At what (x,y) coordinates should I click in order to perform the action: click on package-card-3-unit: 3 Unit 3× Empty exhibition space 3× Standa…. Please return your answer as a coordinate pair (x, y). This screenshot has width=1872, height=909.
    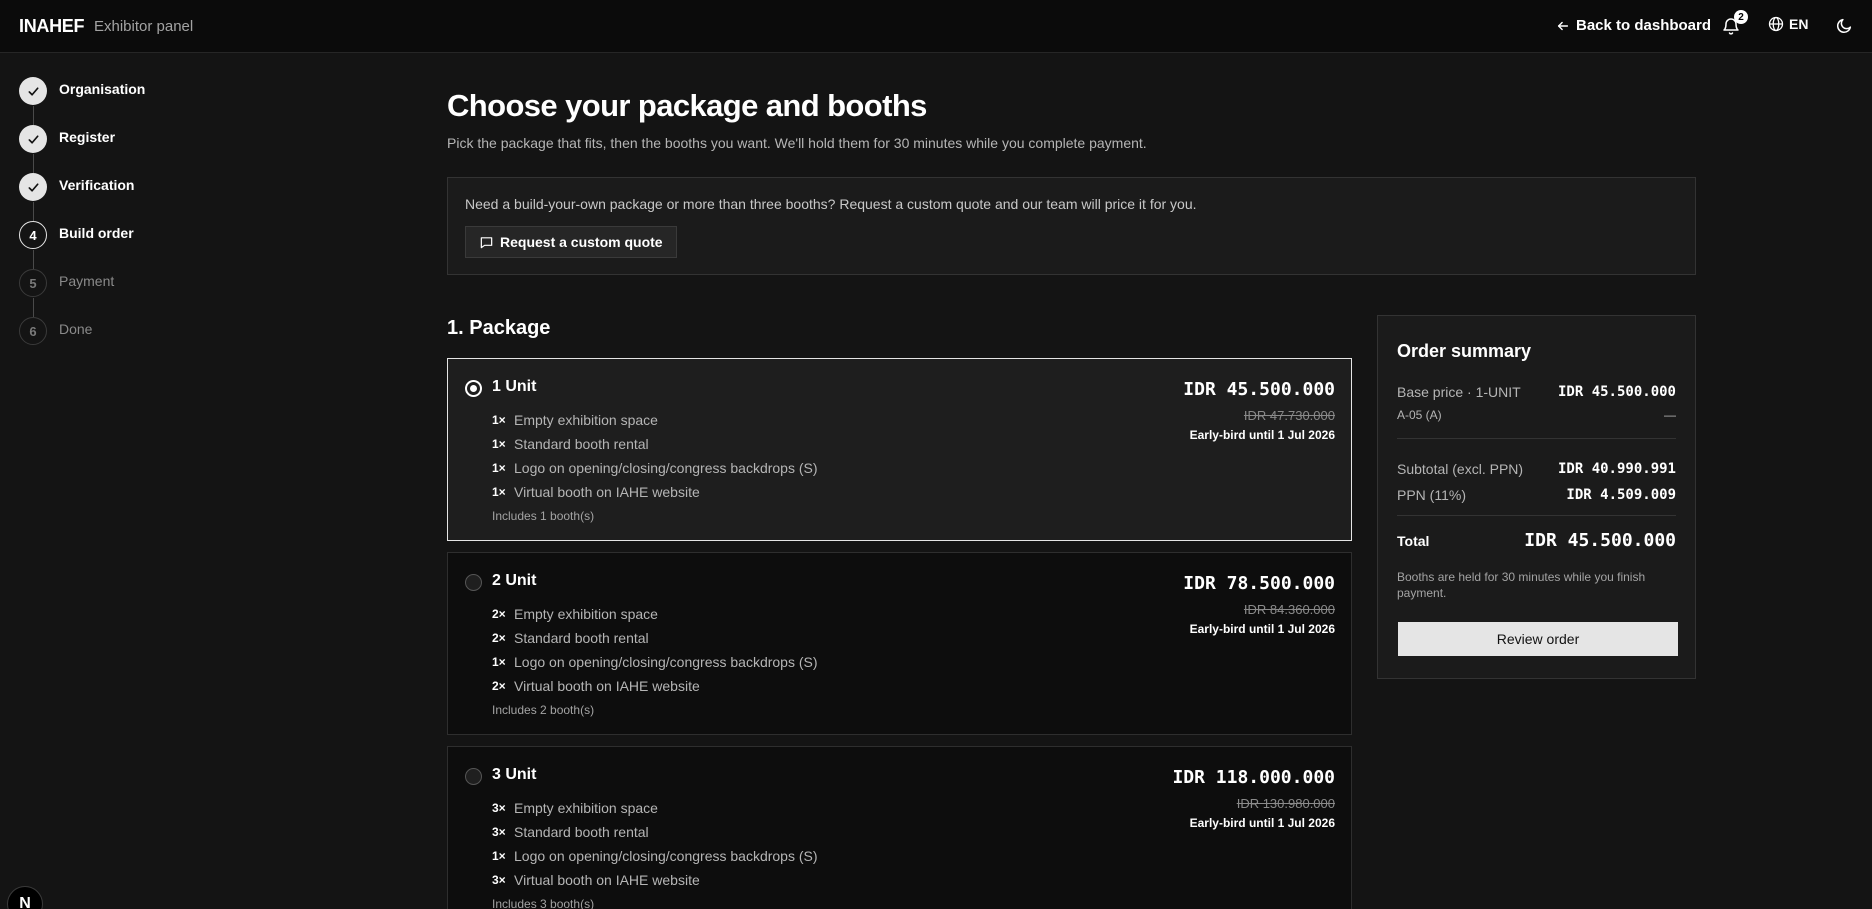
    Looking at the image, I should click on (899, 827).